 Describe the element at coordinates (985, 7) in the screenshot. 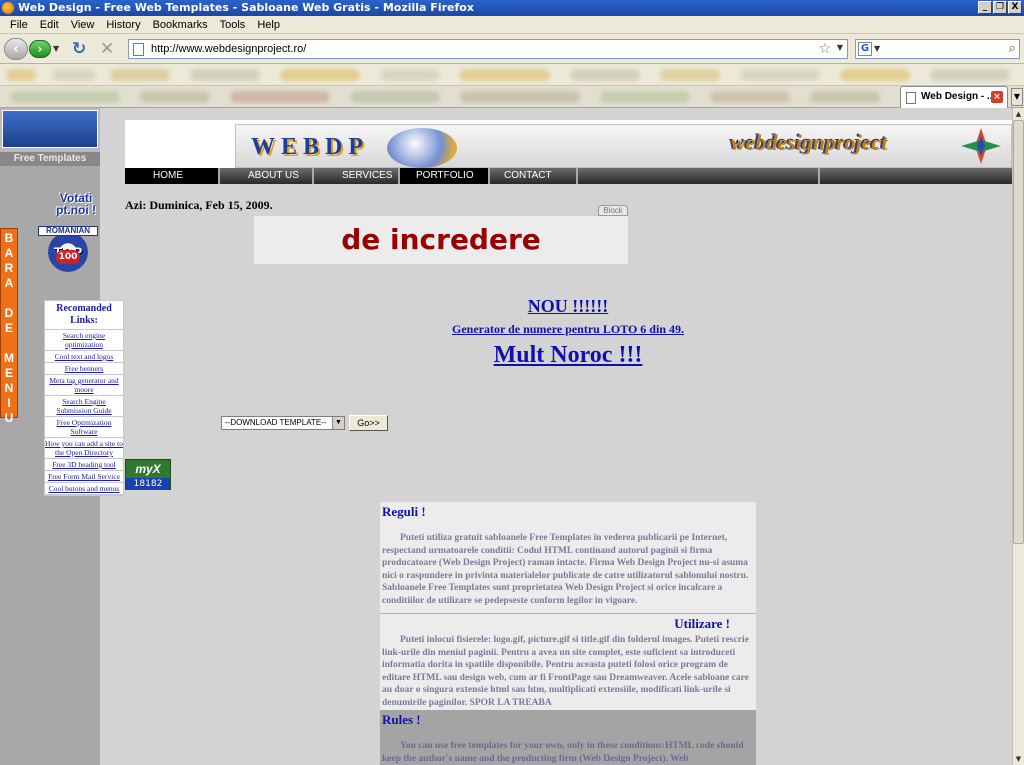

I see `minimize-button: _` at that location.